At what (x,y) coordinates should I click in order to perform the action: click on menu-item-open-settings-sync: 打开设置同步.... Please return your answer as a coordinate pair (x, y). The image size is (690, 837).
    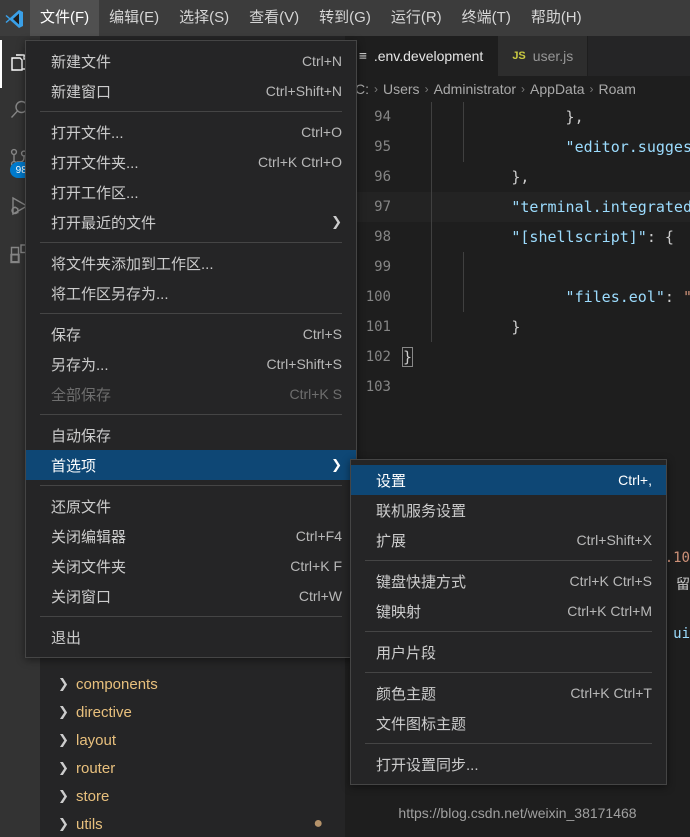
    Looking at the image, I should click on (508, 764).